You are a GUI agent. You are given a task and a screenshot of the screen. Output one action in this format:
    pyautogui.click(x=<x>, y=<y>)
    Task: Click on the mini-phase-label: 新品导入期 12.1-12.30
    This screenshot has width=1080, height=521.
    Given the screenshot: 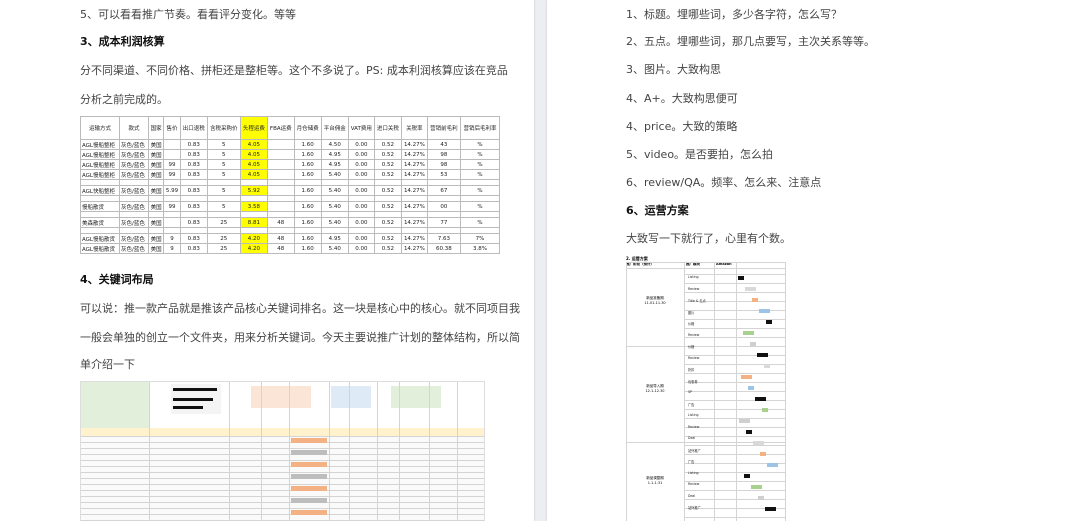 What is the action you would take?
    pyautogui.click(x=655, y=388)
    